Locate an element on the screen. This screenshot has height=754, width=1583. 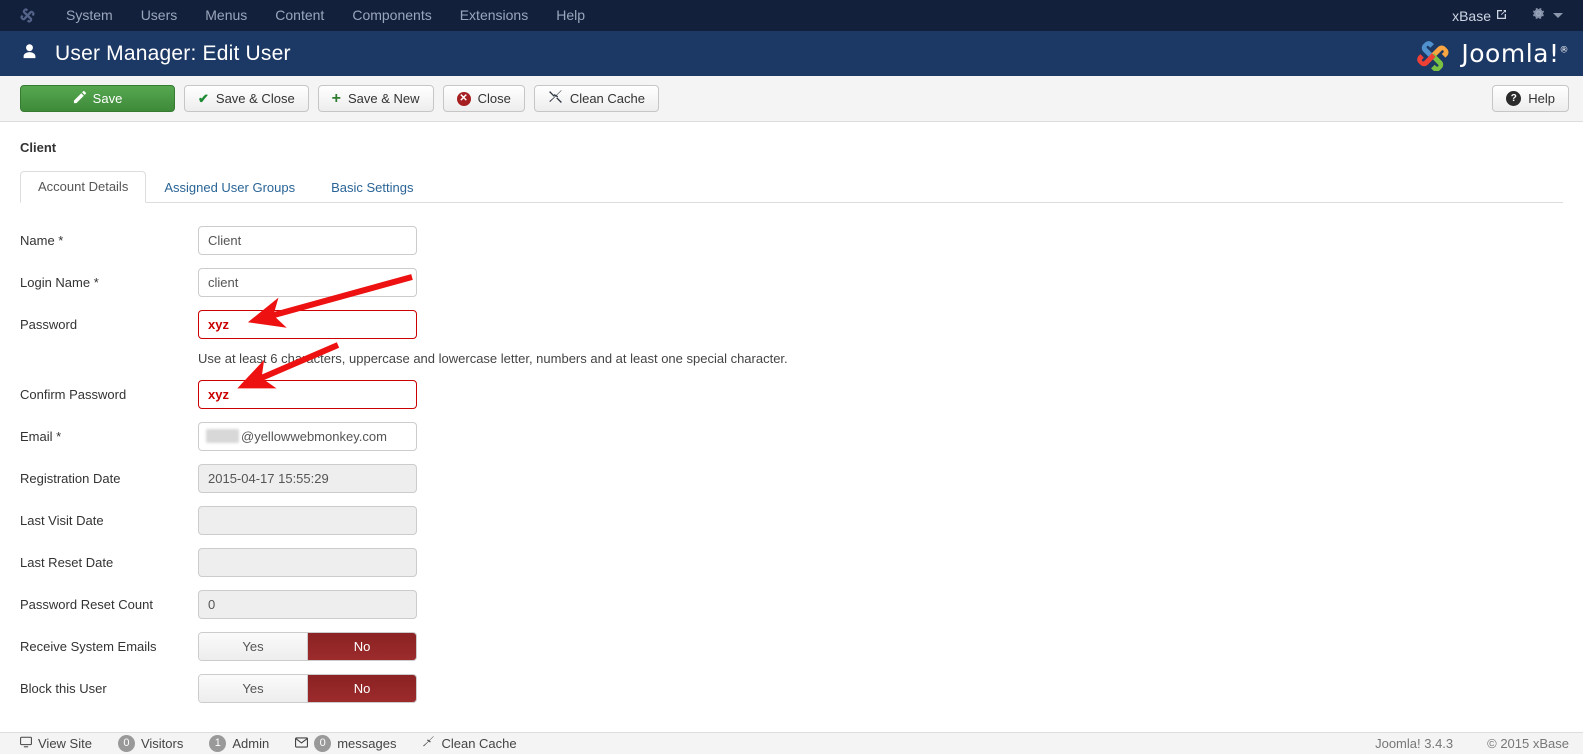
help-button-label: Help is located at coordinates (1541, 98).